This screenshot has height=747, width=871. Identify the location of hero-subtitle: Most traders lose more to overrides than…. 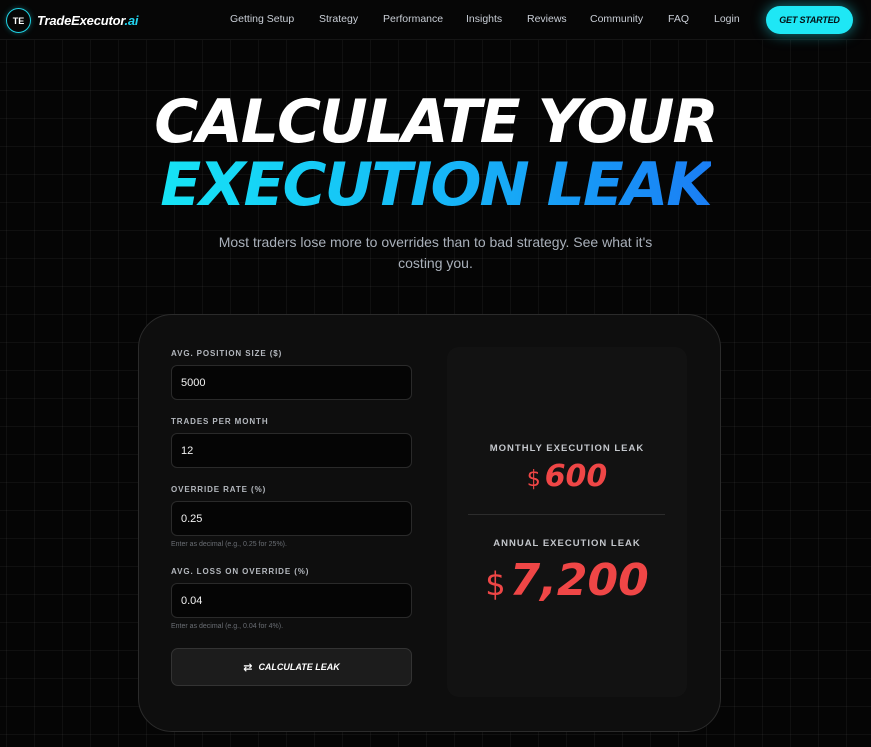
(435, 252).